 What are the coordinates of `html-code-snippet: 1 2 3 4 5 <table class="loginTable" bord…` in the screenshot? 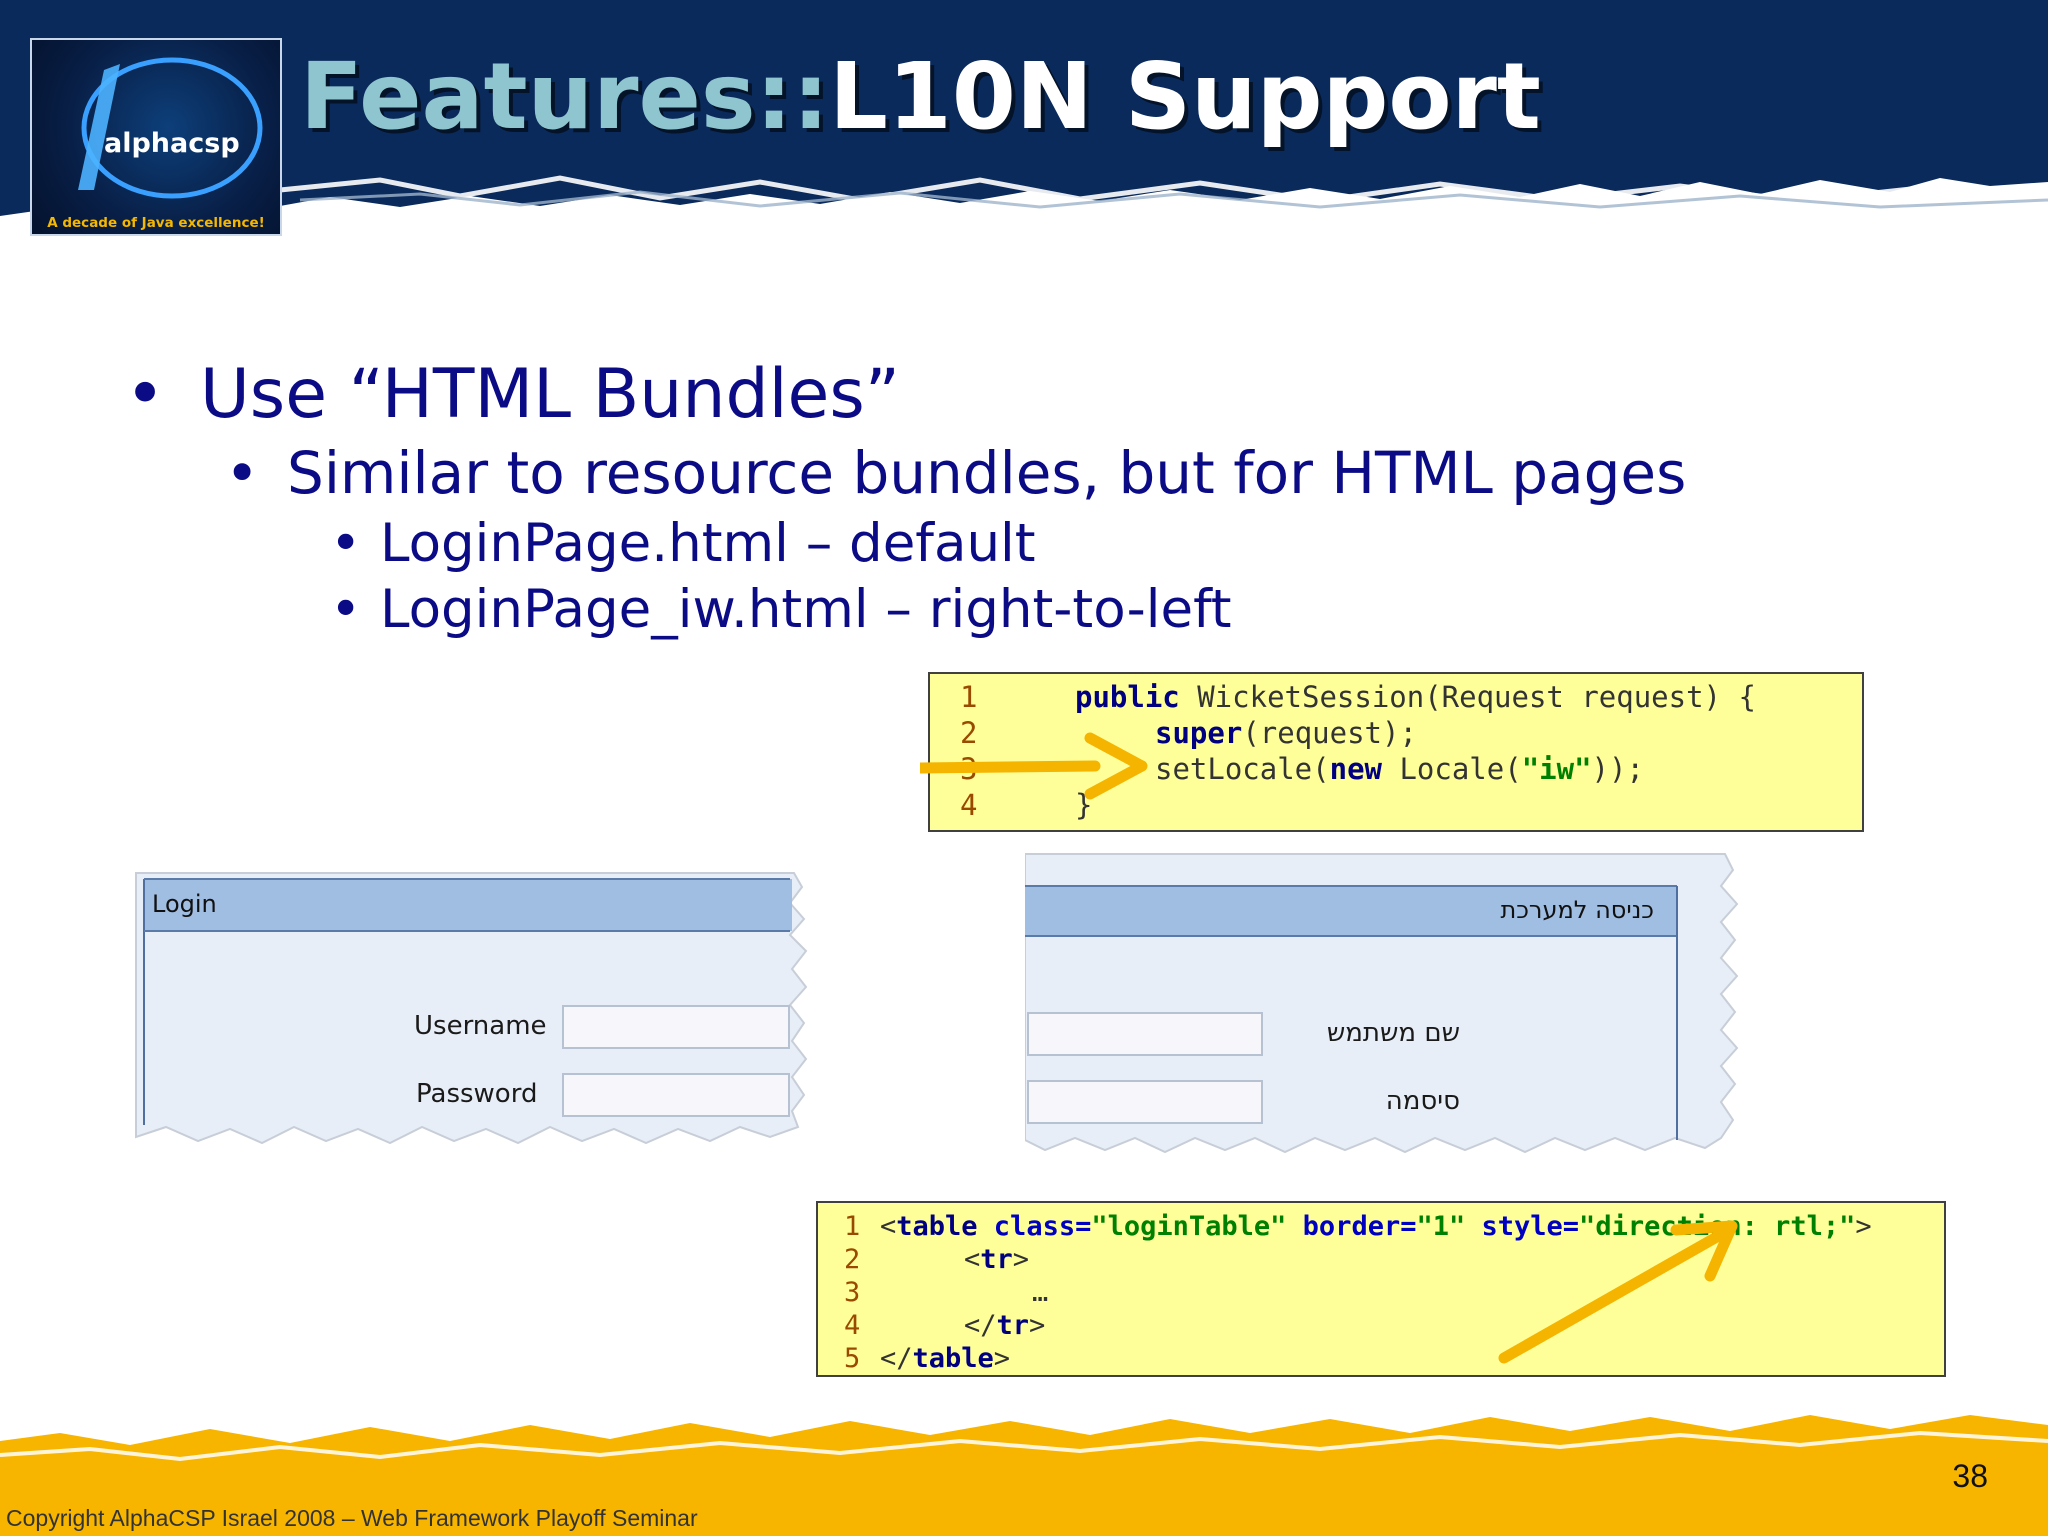 It's located at (1381, 1289).